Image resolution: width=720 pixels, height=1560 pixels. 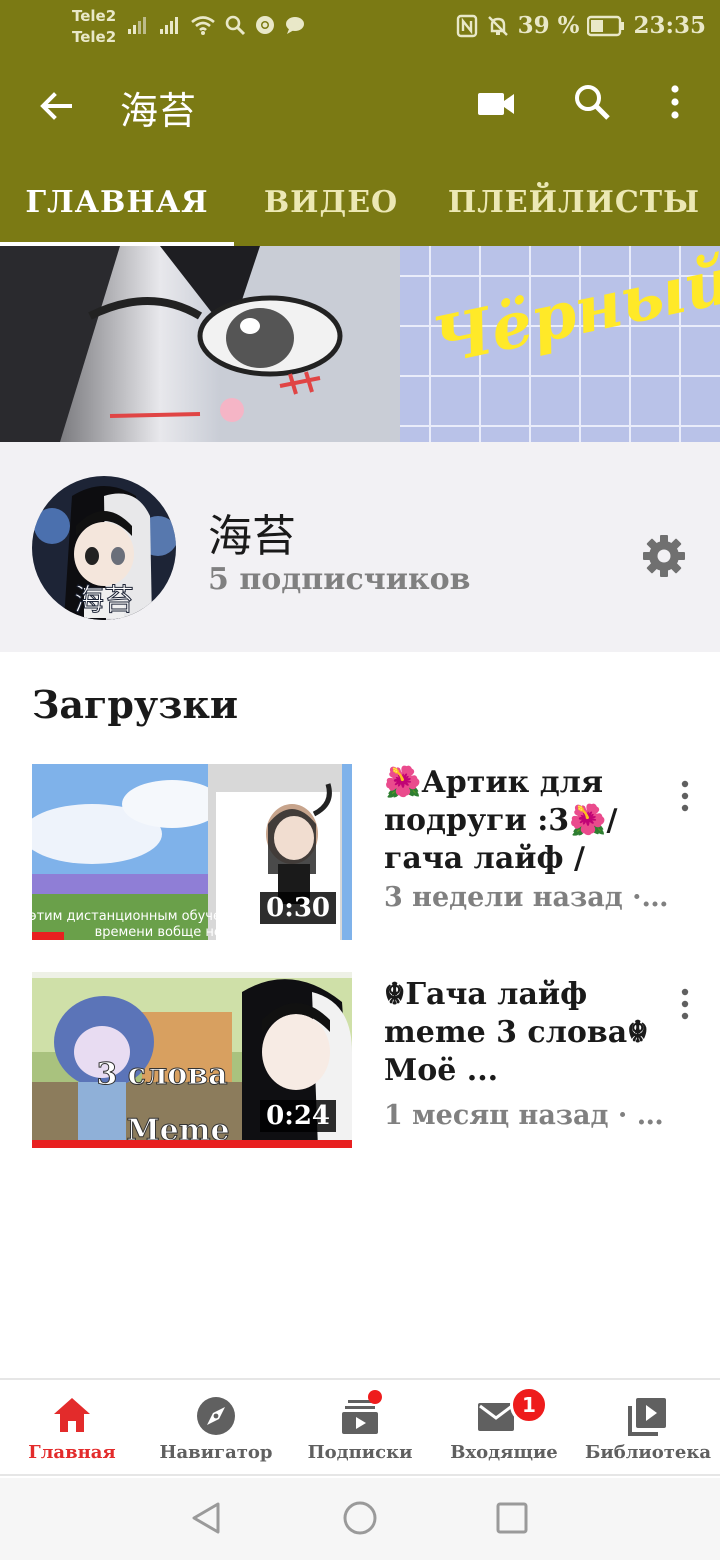 I want to click on nav-label: Подписки, so click(x=360, y=1452).